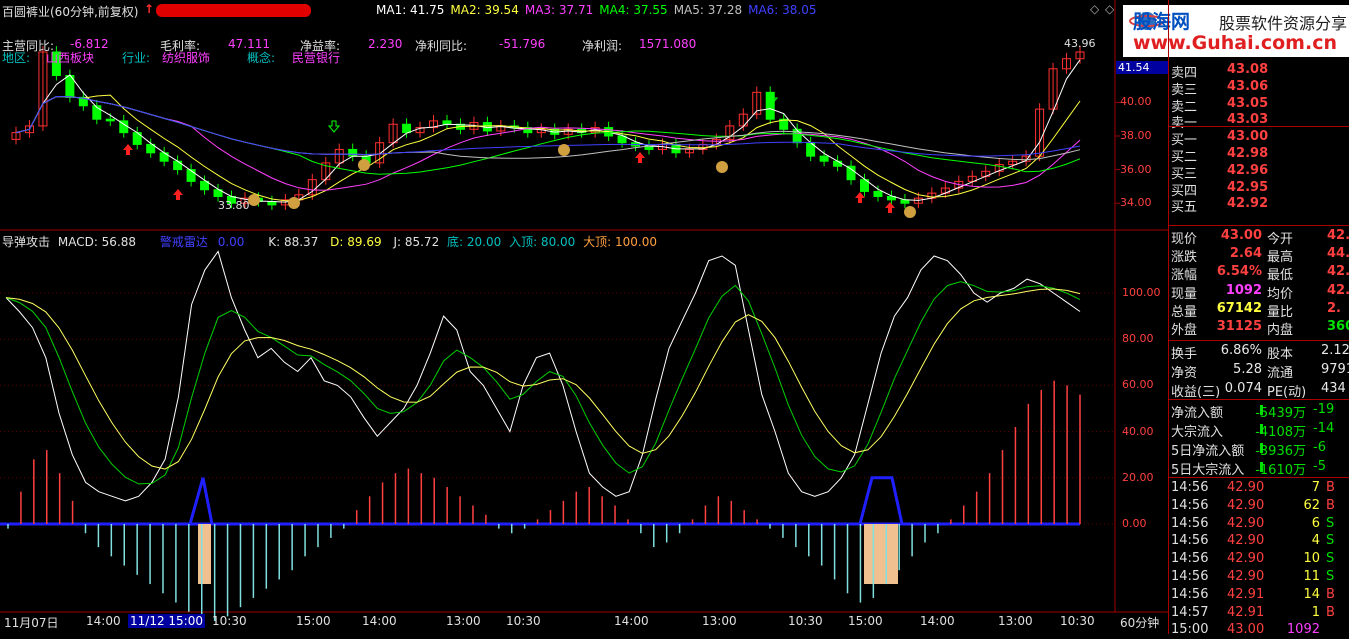 The image size is (1349, 639). Describe the element at coordinates (1259, 172) in the screenshot. I see `order-book-row: 买三 42.96` at that location.